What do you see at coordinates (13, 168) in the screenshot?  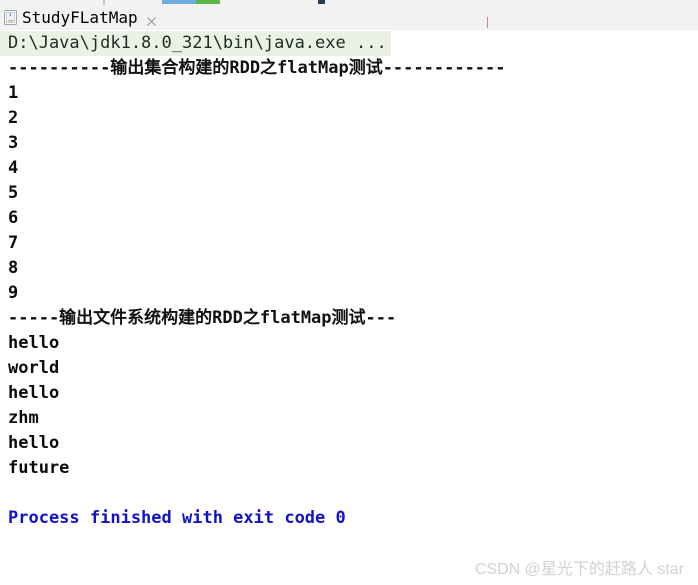 I see `console-line-value: 4` at bounding box center [13, 168].